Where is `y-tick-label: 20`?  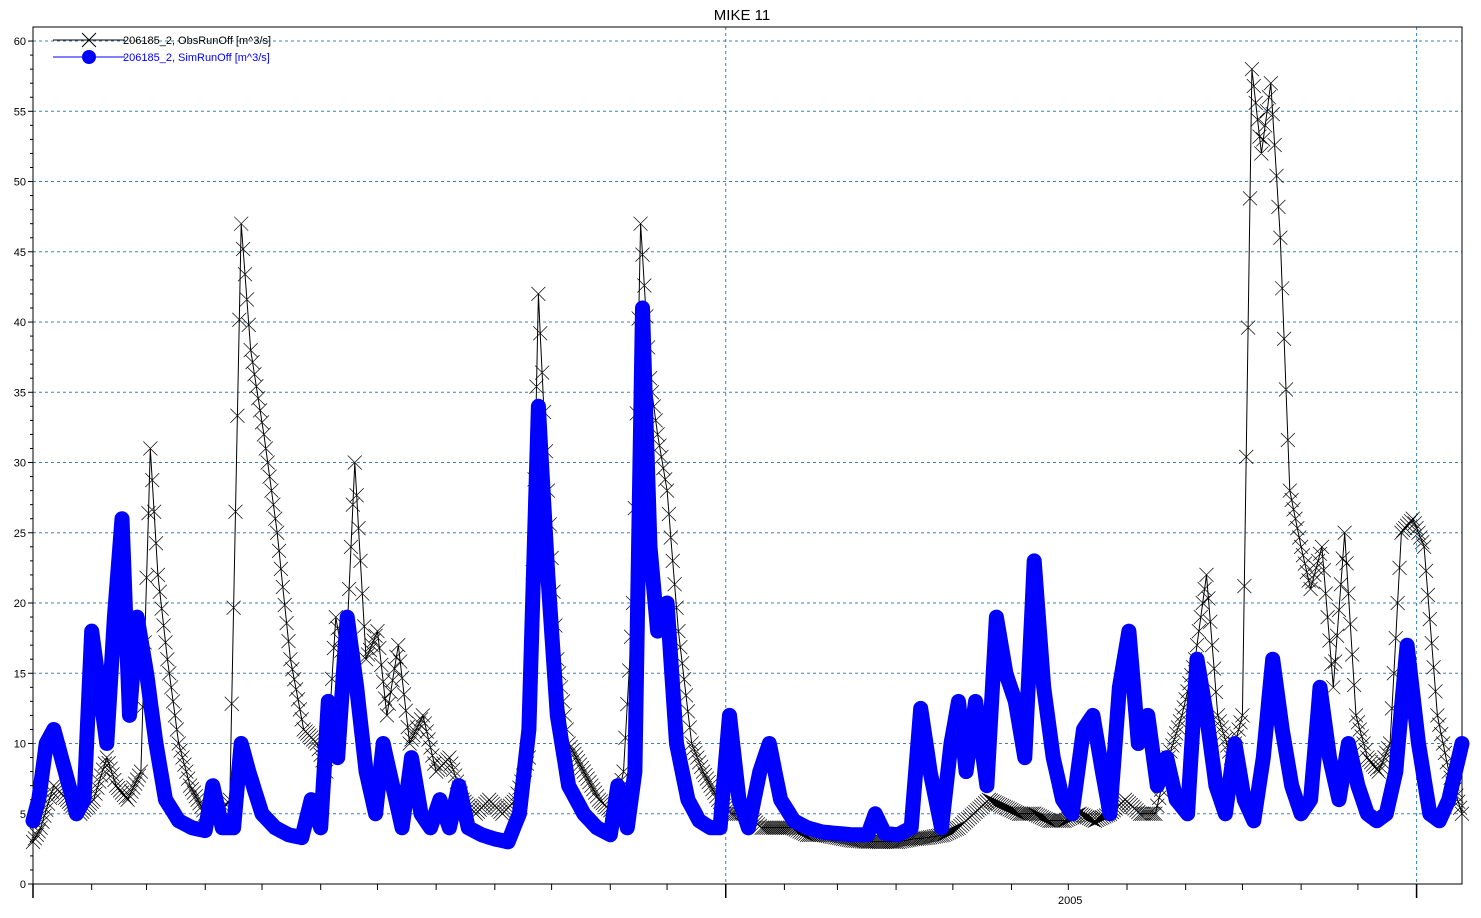 y-tick-label: 20 is located at coordinates (20, 604).